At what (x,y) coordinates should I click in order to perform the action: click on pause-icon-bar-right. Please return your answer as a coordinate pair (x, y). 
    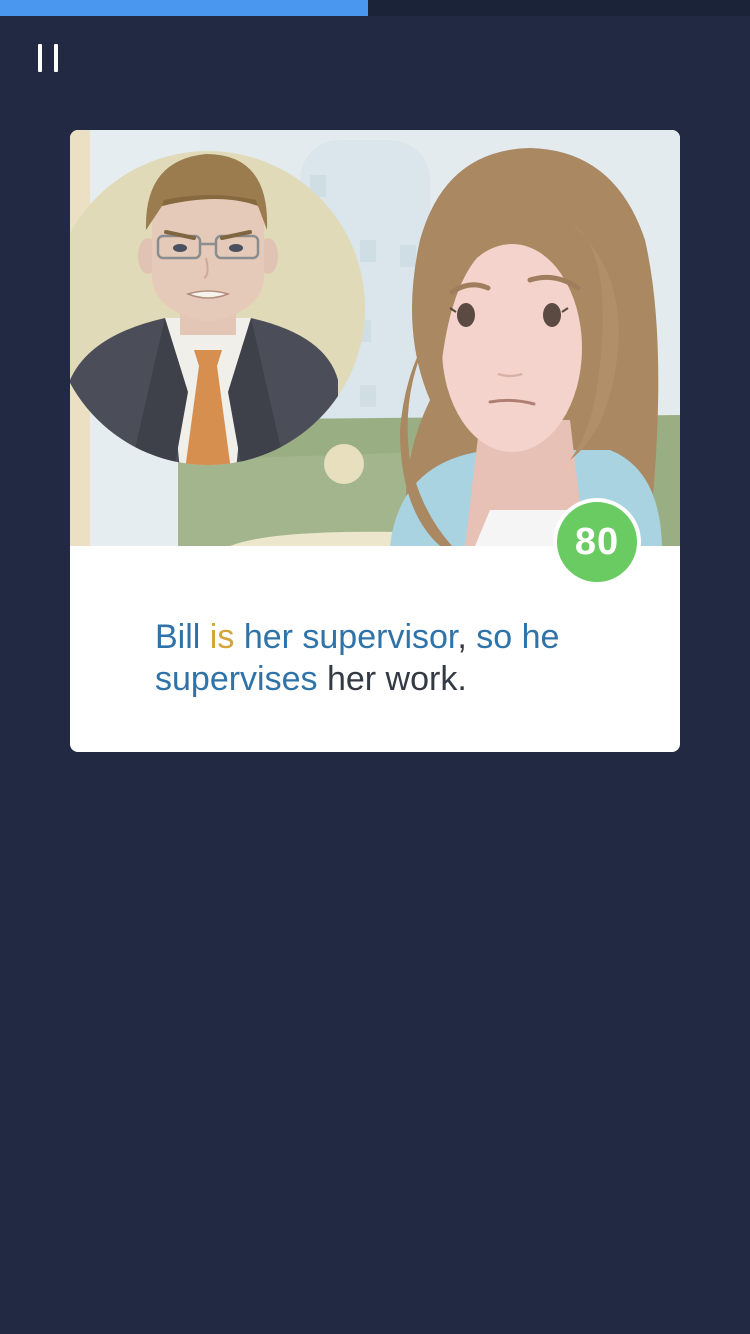
    Looking at the image, I should click on (56, 58).